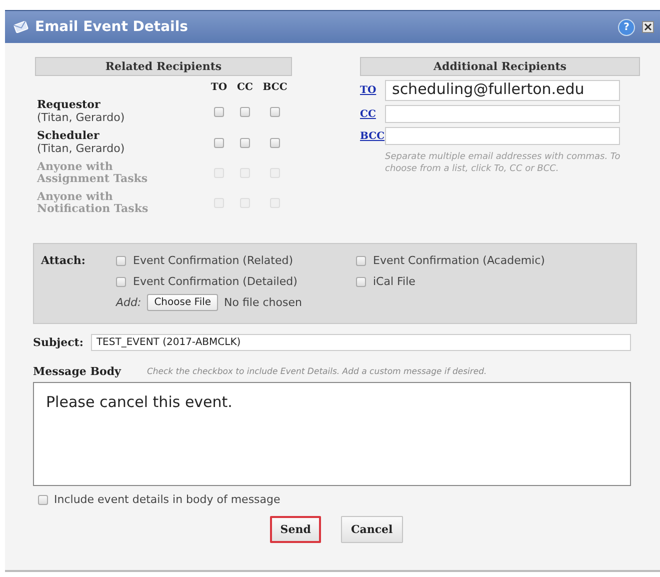 The image size is (660, 577). Describe the element at coordinates (219, 87) in the screenshot. I see `column-header: TO` at that location.